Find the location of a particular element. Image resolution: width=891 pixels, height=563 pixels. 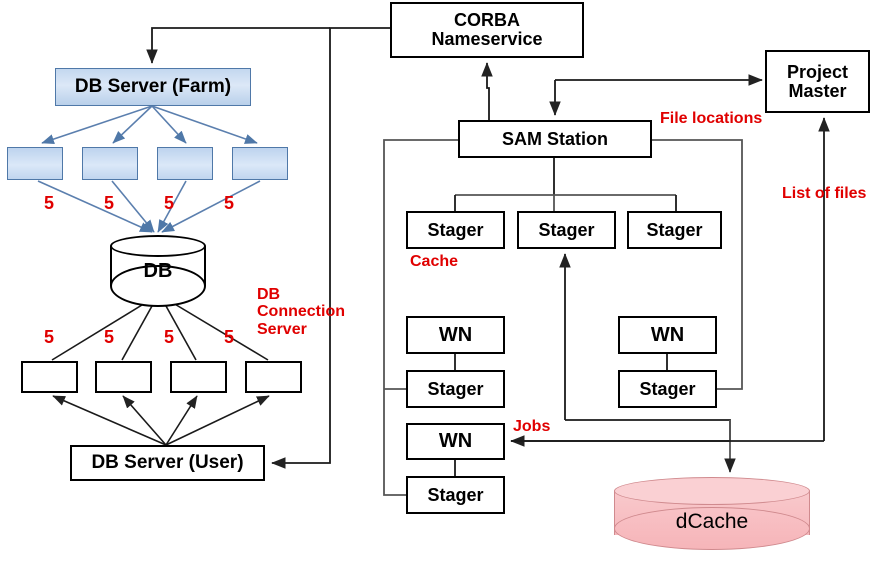

db-cylinder-top is located at coordinates (158, 246).